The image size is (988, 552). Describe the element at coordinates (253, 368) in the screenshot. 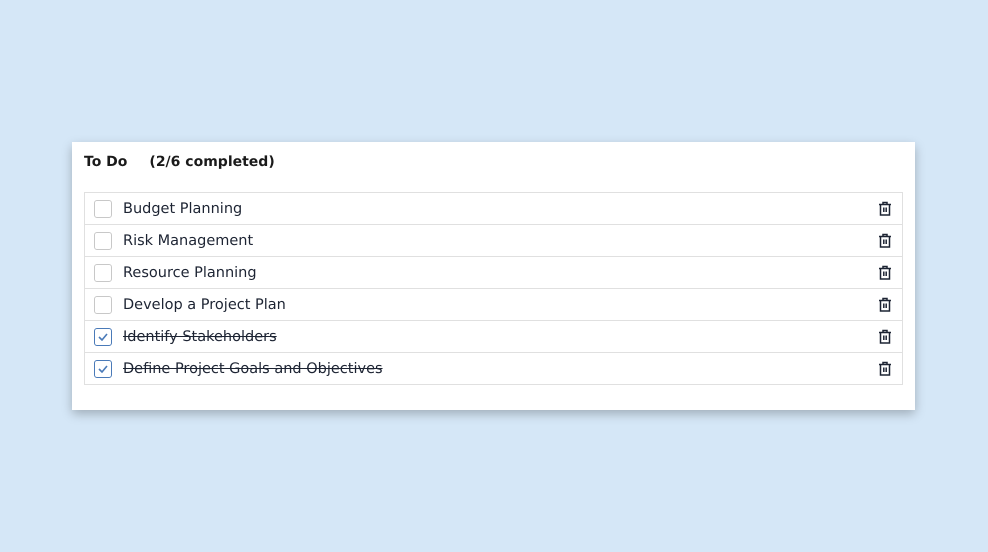

I see `task-label: Define Project Goals and Objectives` at that location.